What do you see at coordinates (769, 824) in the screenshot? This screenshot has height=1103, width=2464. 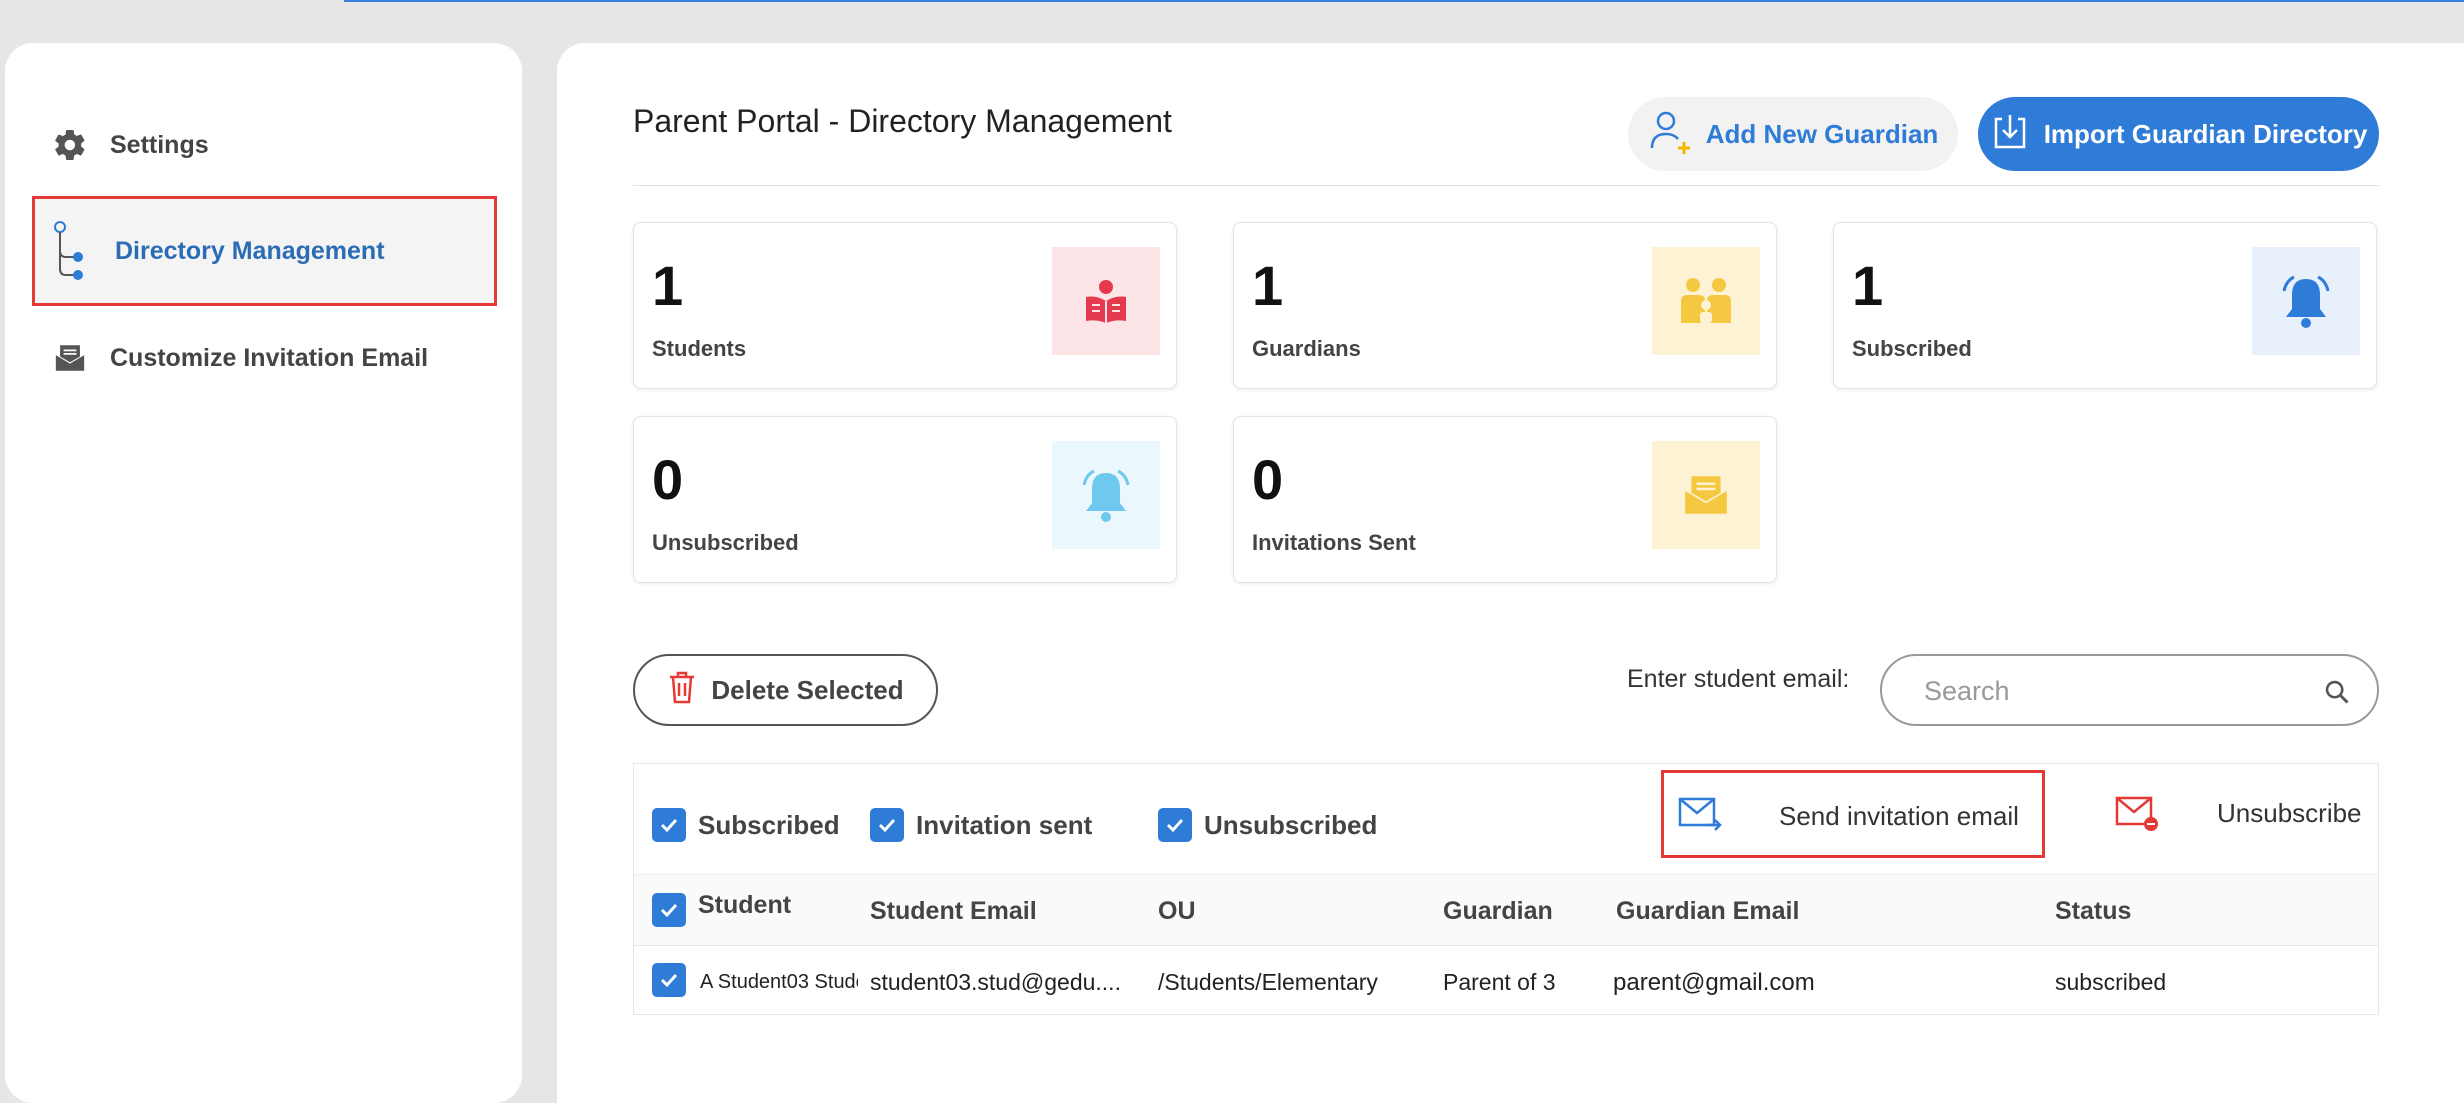 I see `filter-label: Subscribed` at bounding box center [769, 824].